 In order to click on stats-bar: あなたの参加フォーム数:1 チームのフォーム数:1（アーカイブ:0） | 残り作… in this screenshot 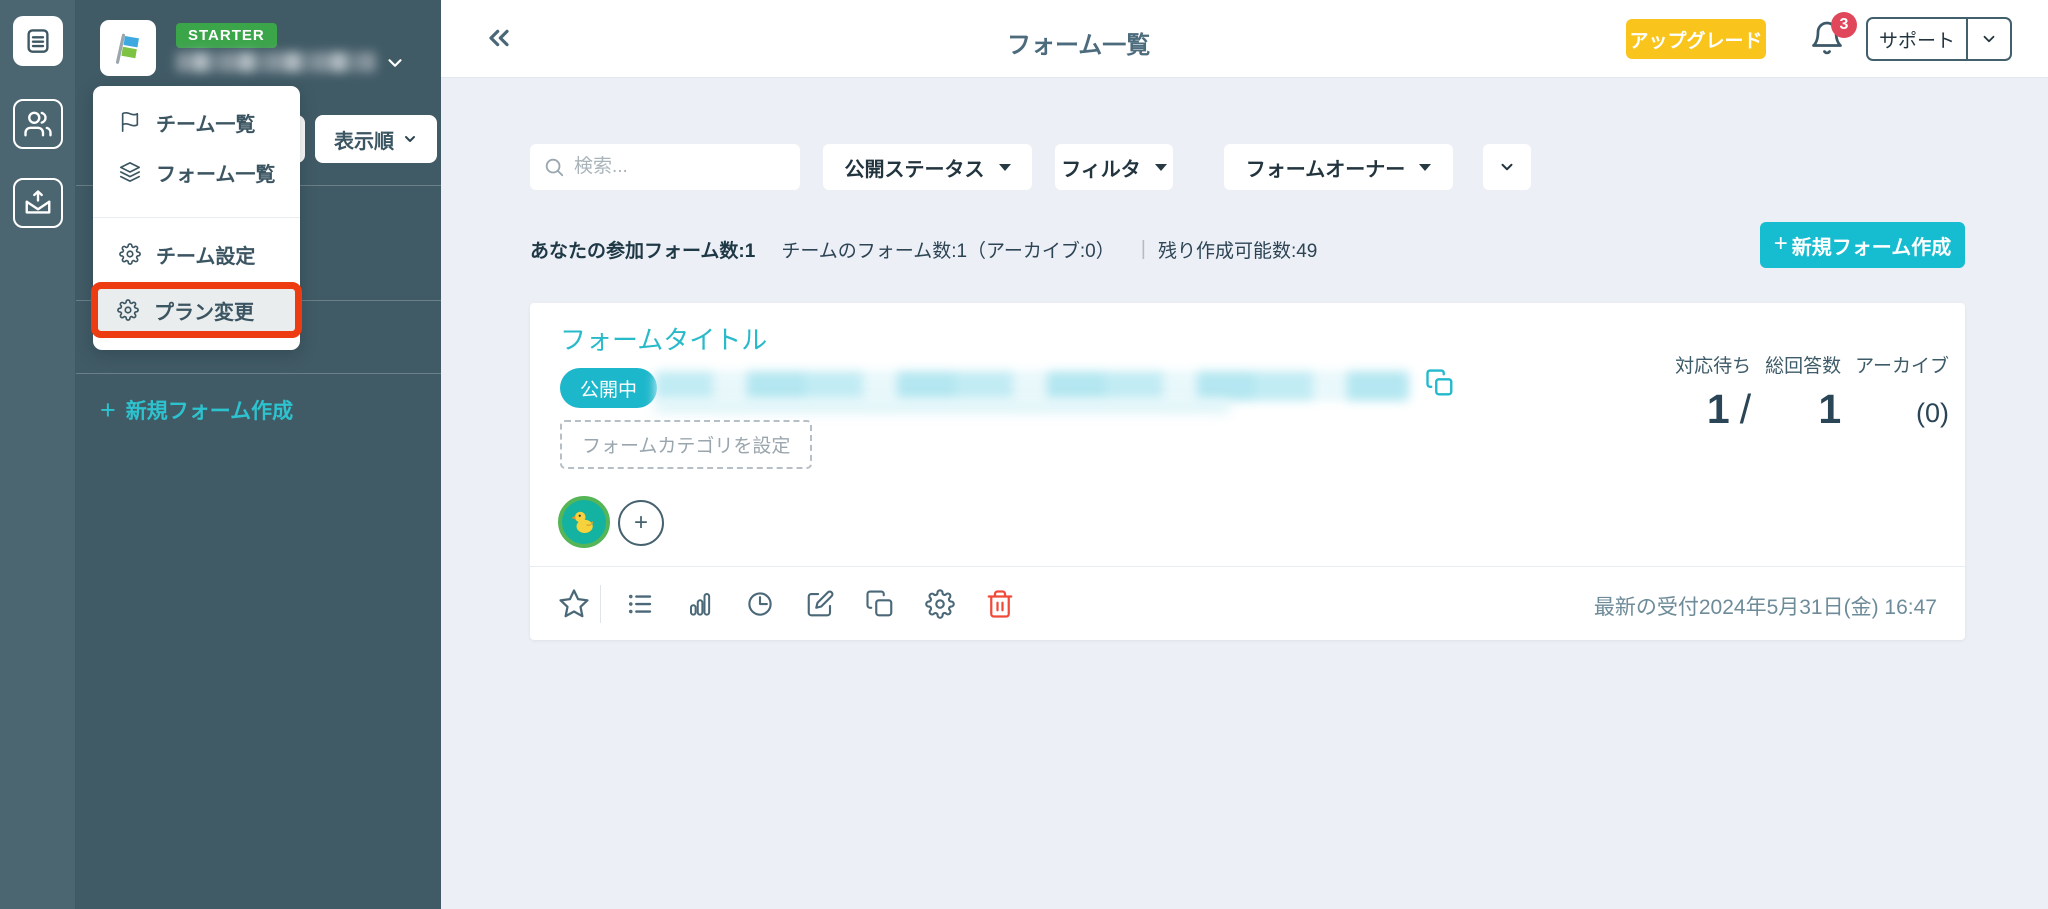, I will do `click(923, 249)`.